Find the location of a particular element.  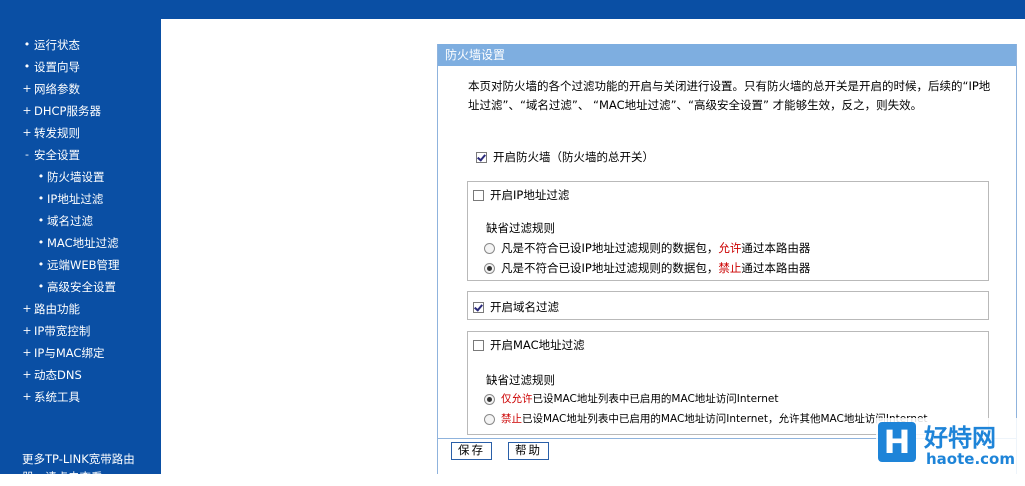

ip-filter-allow-post: 通过本路由器 is located at coordinates (776, 248).